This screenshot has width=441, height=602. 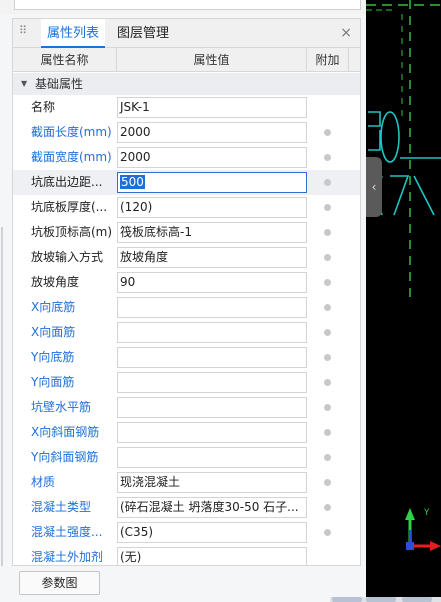 I want to click on property-value-field: (无), so click(x=212, y=556).